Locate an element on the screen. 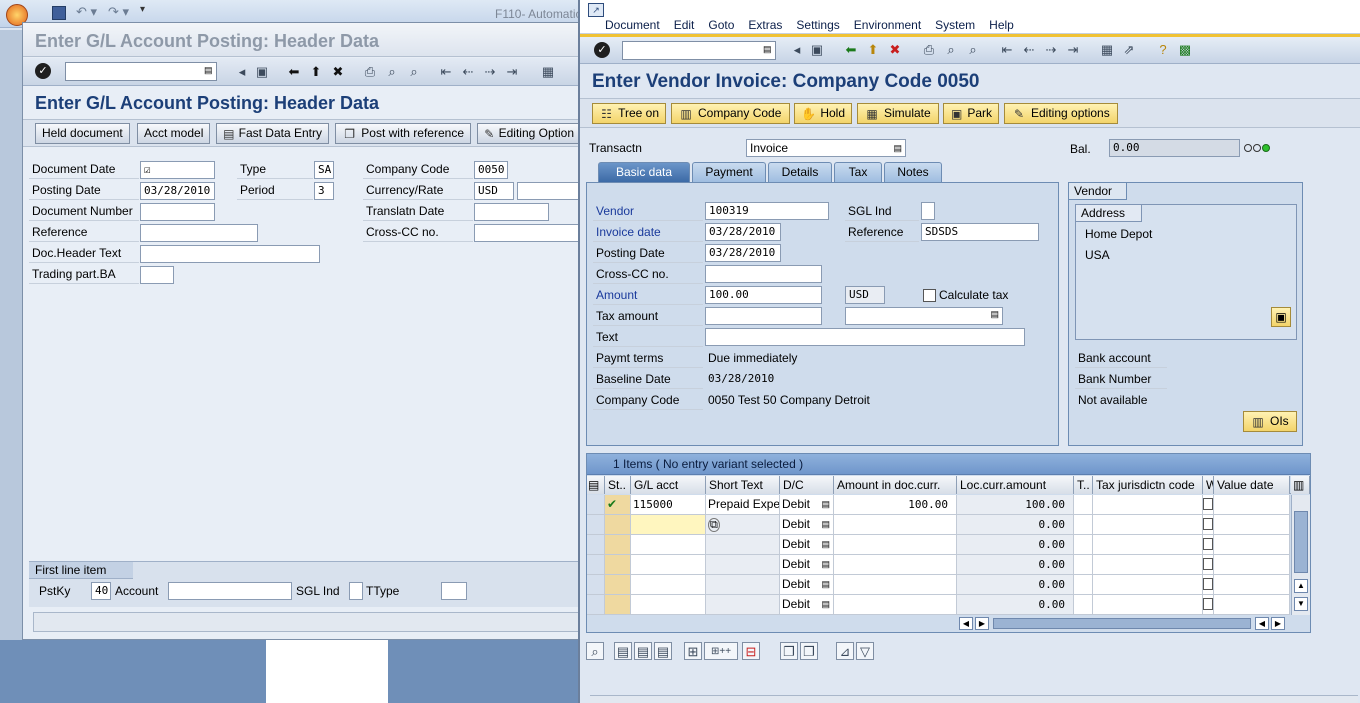  pstky-field: 40 is located at coordinates (101, 591).